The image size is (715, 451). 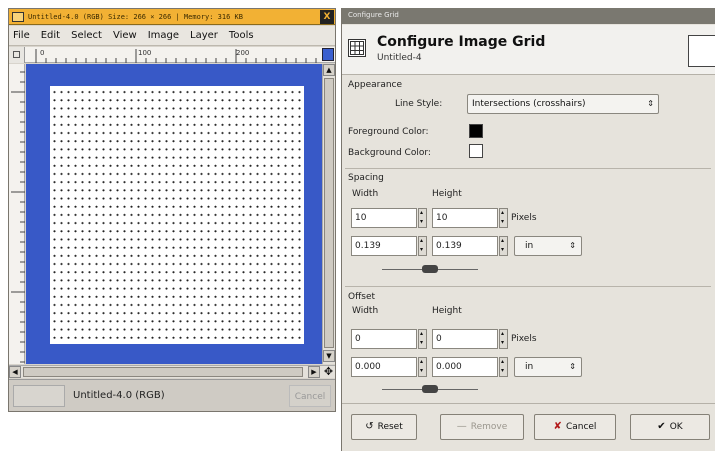 I want to click on scroll-right-icon: ▶, so click(x=314, y=372).